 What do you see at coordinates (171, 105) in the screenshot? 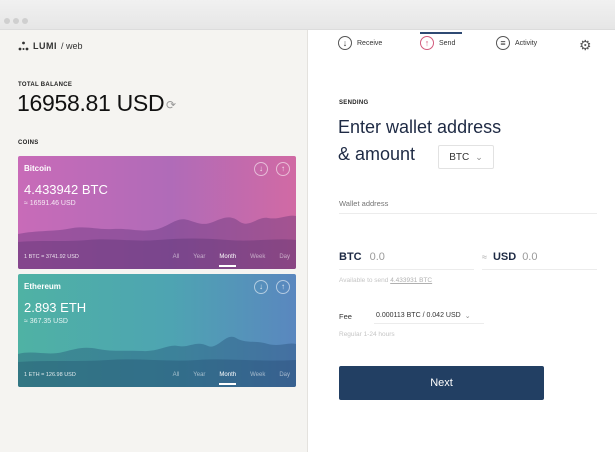
I see `refresh-icon: ⟳` at bounding box center [171, 105].